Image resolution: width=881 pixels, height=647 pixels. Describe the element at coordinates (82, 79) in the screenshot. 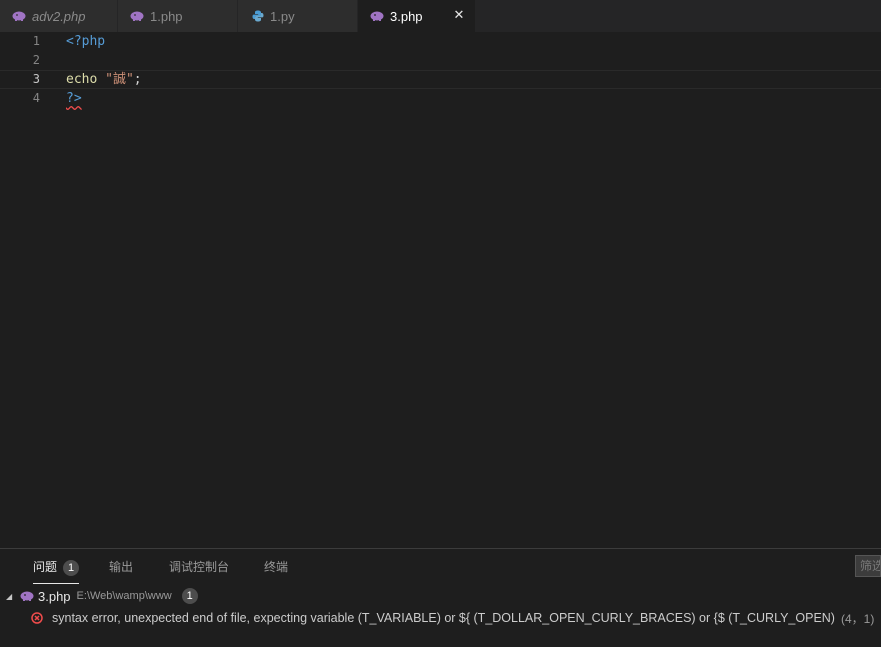

I see `echo-keyword: echo` at that location.